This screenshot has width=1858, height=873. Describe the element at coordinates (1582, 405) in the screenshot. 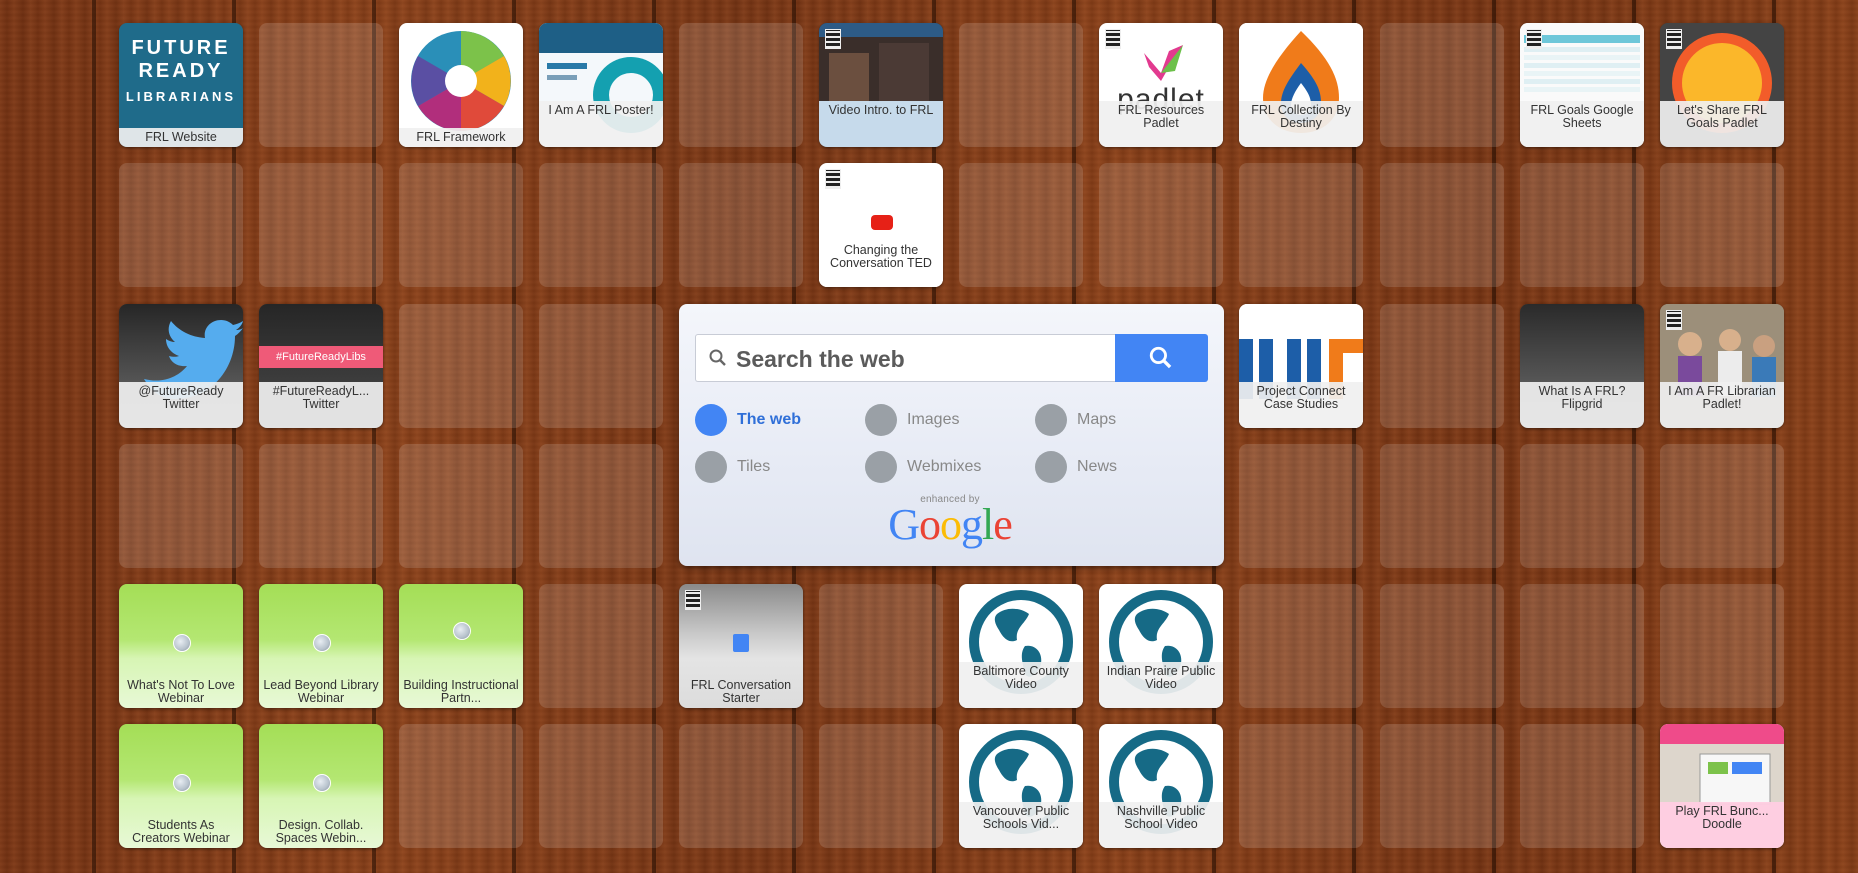

I see `tile-label: What Is A FRL? Flipgrid` at that location.